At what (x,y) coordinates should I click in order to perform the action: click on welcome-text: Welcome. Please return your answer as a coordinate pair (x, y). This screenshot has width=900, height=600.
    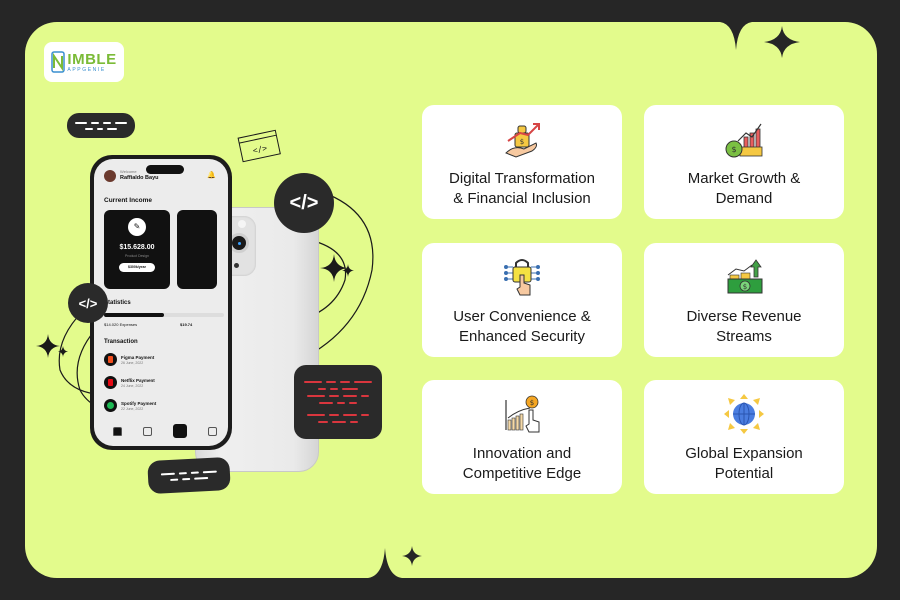
    Looking at the image, I should click on (128, 171).